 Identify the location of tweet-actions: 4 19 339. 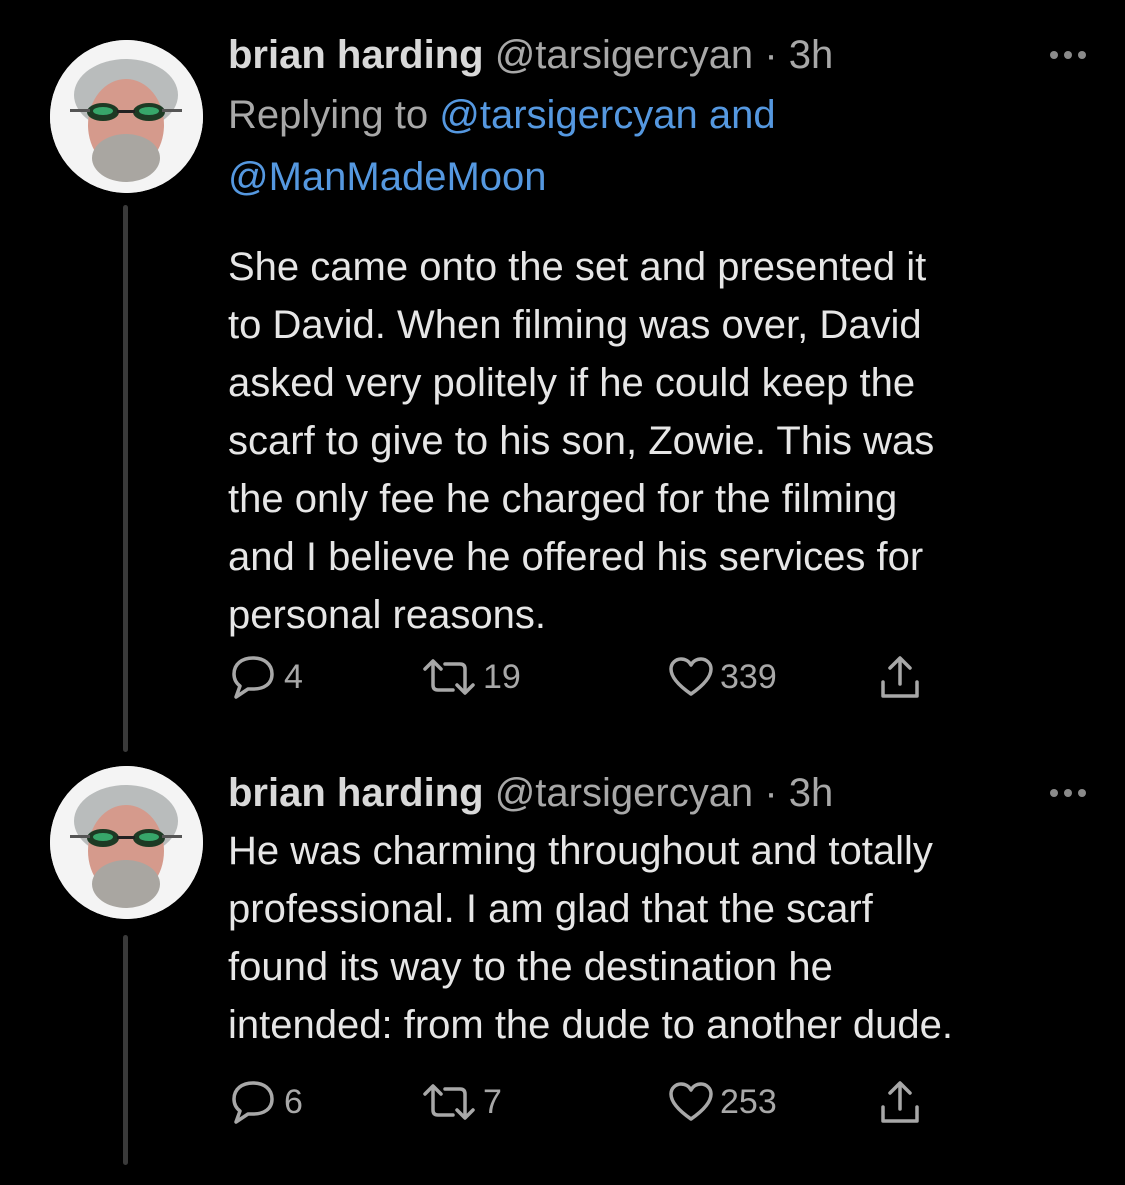
(598, 677).